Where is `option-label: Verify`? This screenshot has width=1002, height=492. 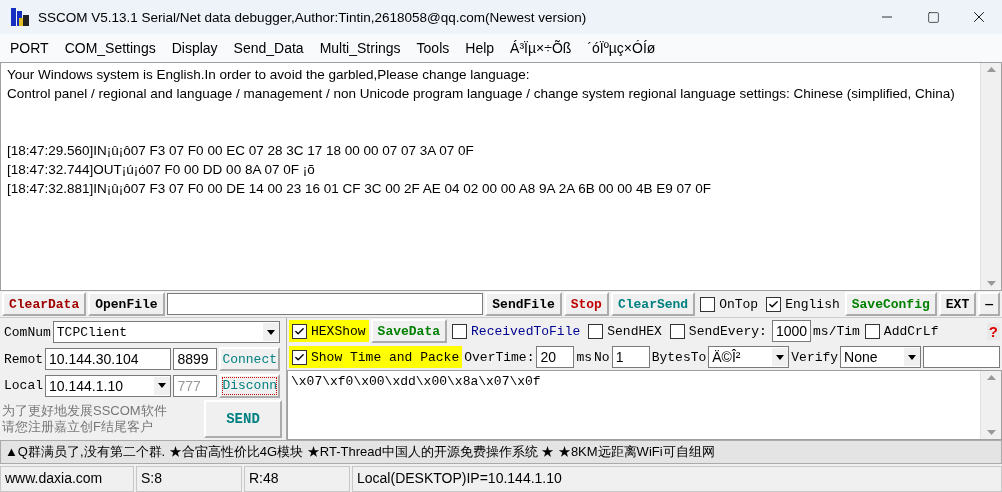
option-label: Verify is located at coordinates (815, 357).